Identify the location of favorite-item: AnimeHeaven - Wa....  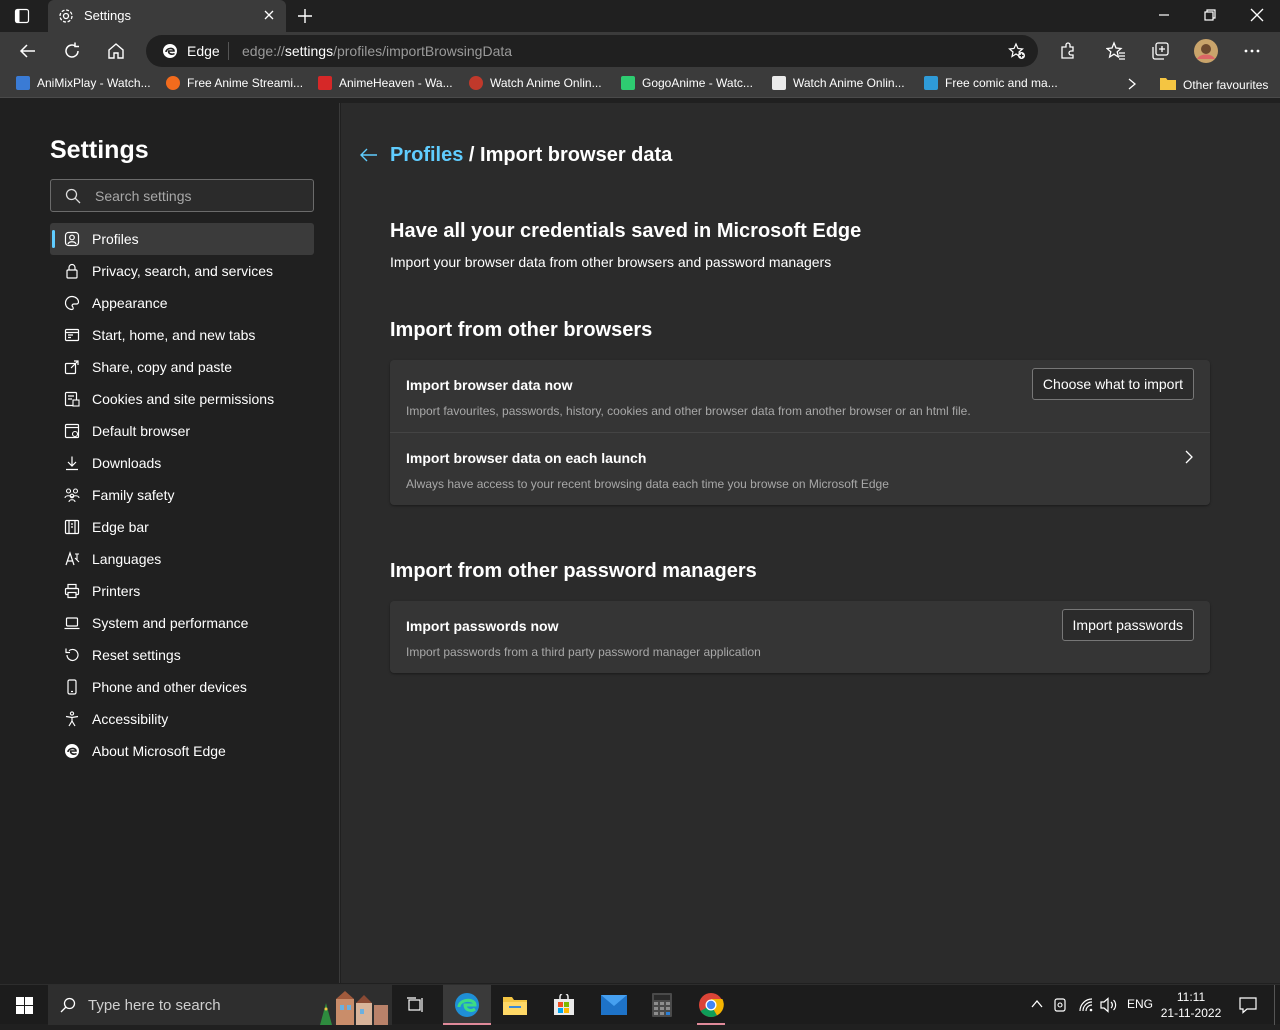
(385, 83).